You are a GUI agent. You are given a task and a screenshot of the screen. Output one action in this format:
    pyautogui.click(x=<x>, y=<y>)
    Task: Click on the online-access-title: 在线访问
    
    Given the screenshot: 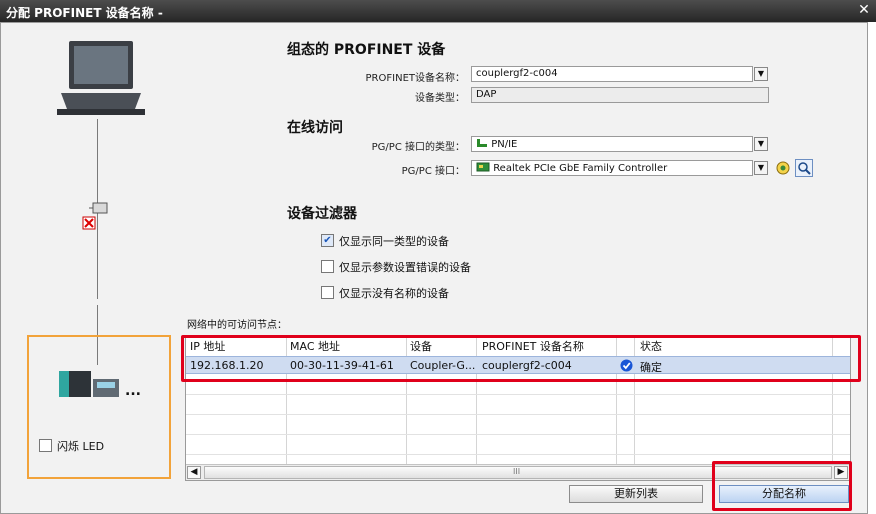 What is the action you would take?
    pyautogui.click(x=315, y=128)
    